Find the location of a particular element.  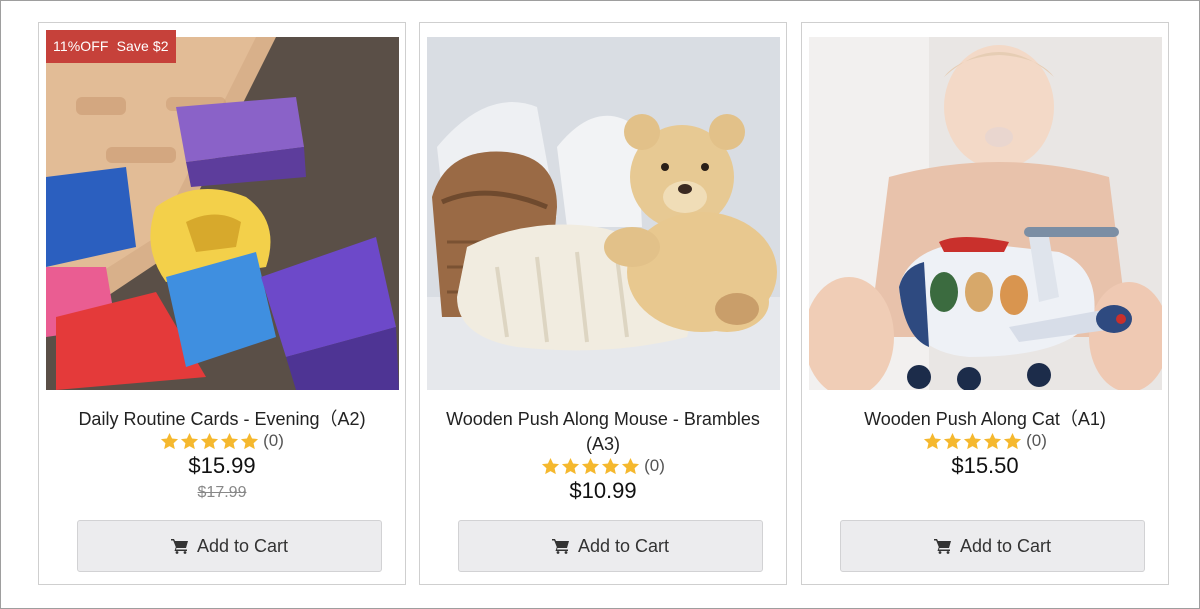

product-price: $15.50 is located at coordinates (985, 465).